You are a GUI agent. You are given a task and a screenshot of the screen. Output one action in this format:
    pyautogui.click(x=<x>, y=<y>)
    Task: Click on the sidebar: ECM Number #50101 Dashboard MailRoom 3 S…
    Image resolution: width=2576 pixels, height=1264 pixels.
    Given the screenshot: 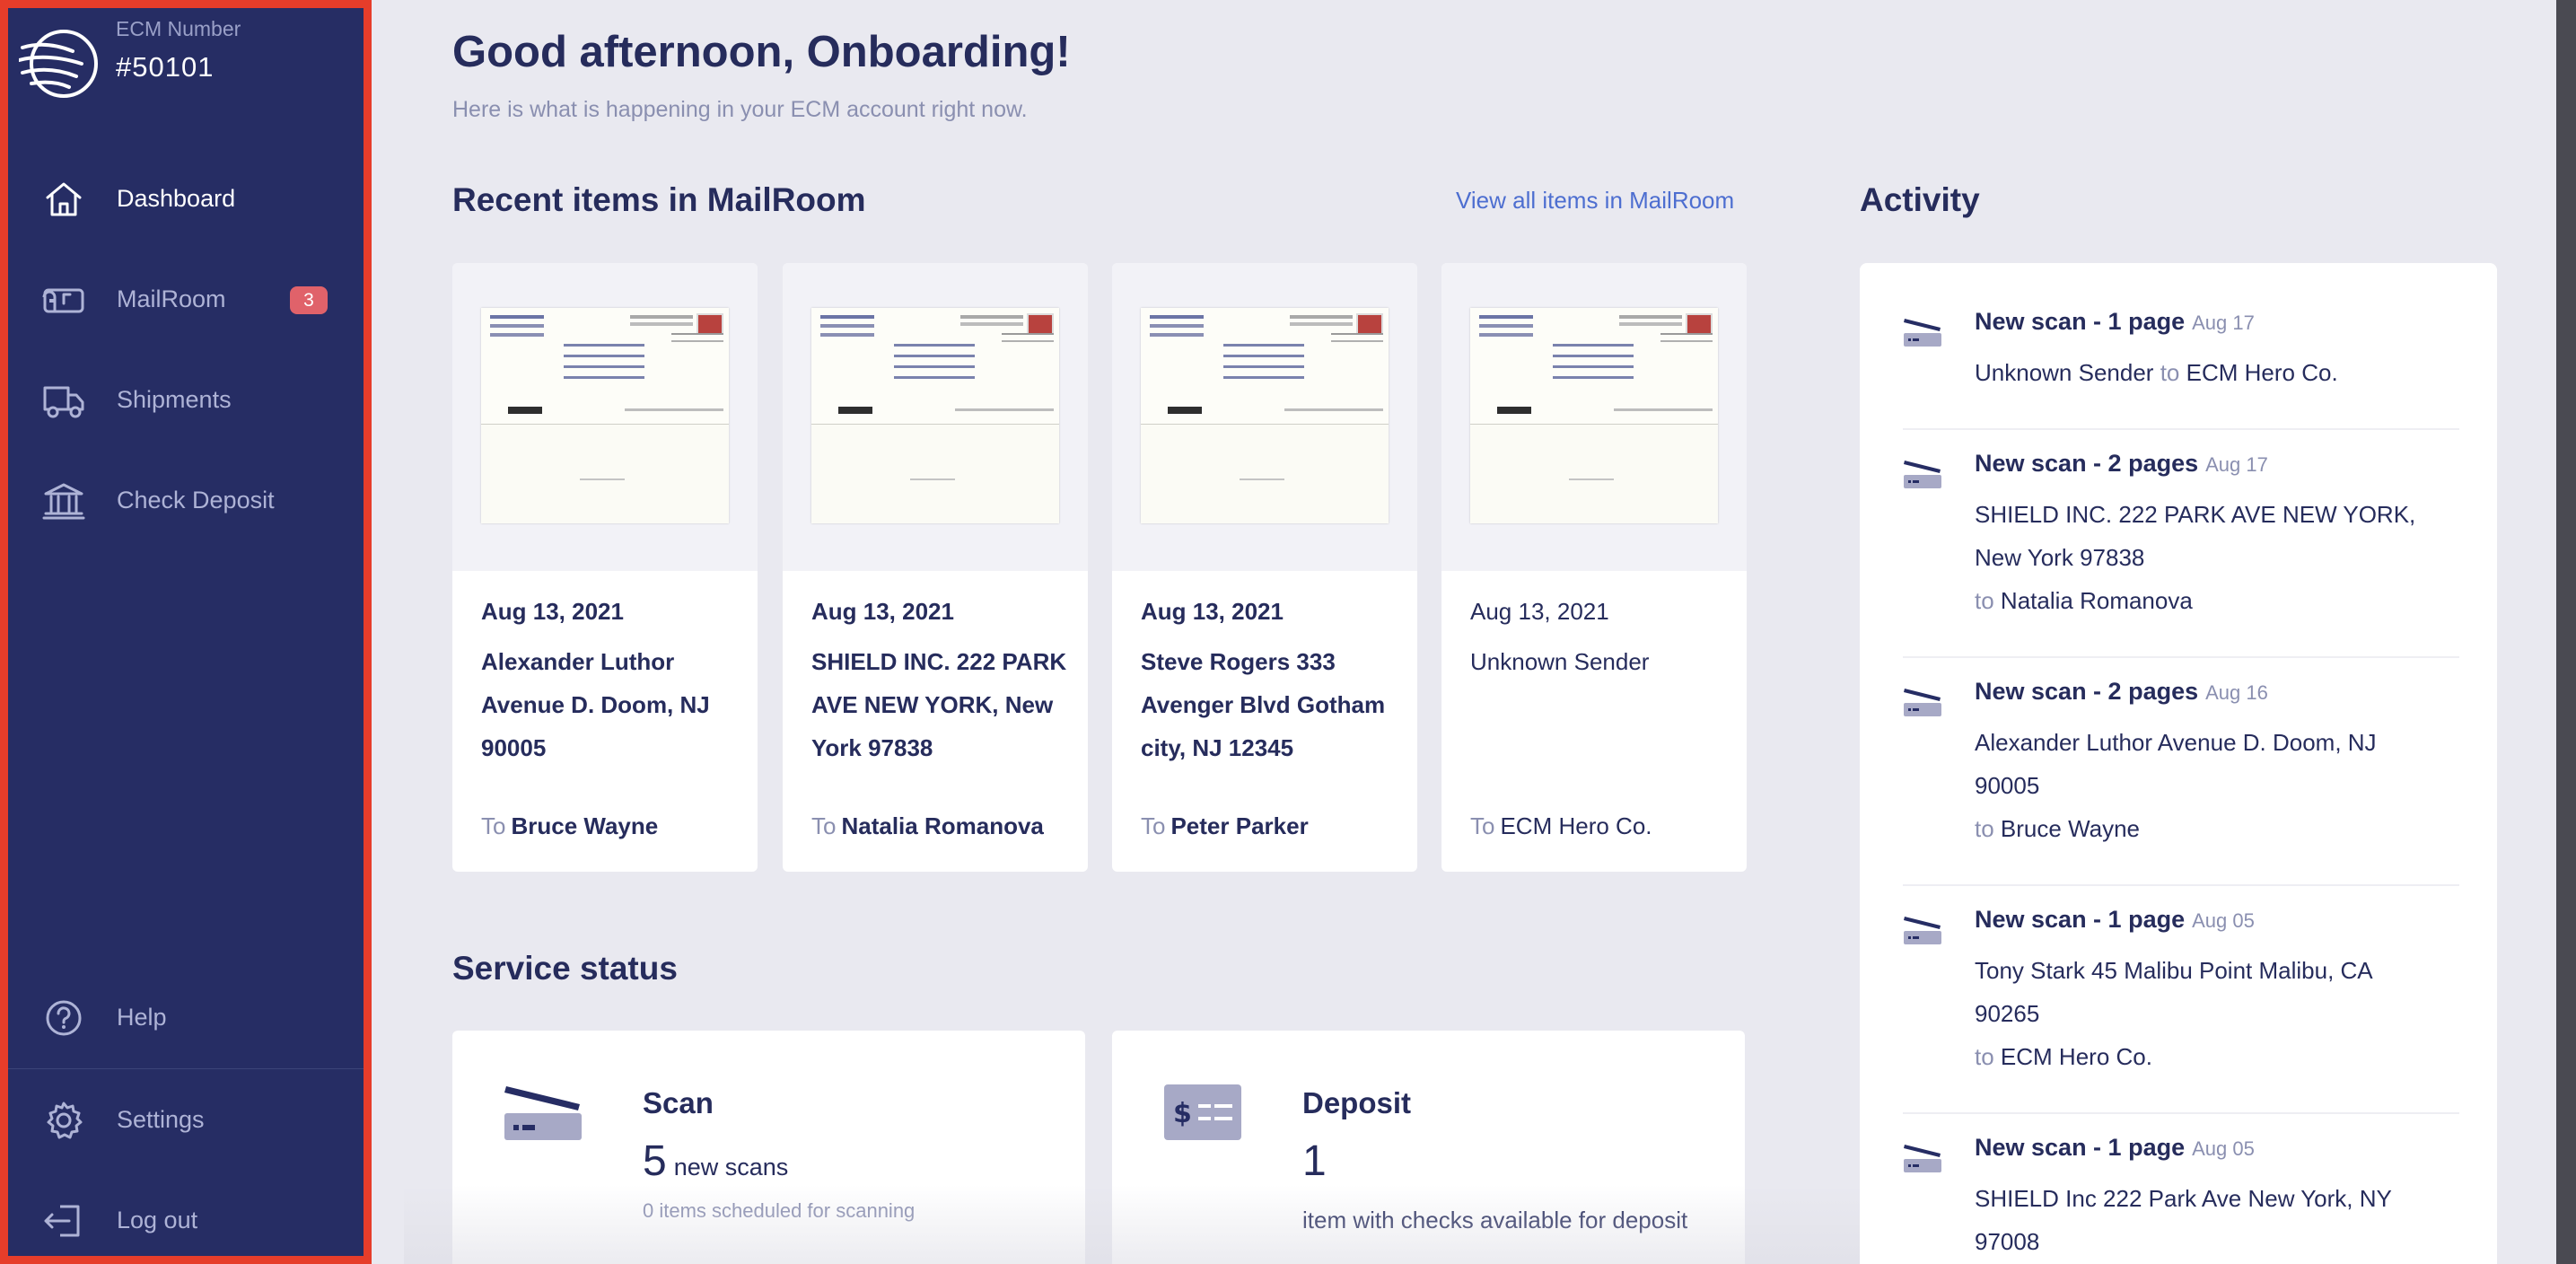 What is the action you would take?
    pyautogui.click(x=186, y=632)
    